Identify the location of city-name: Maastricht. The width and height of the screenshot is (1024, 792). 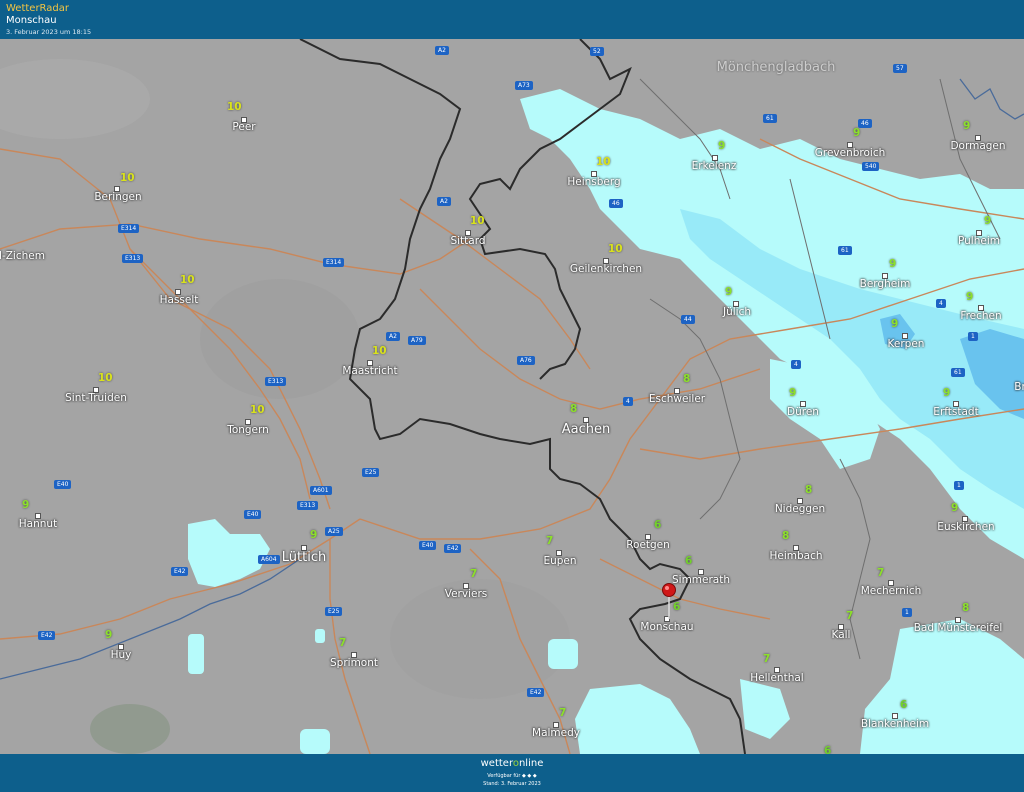
(370, 371).